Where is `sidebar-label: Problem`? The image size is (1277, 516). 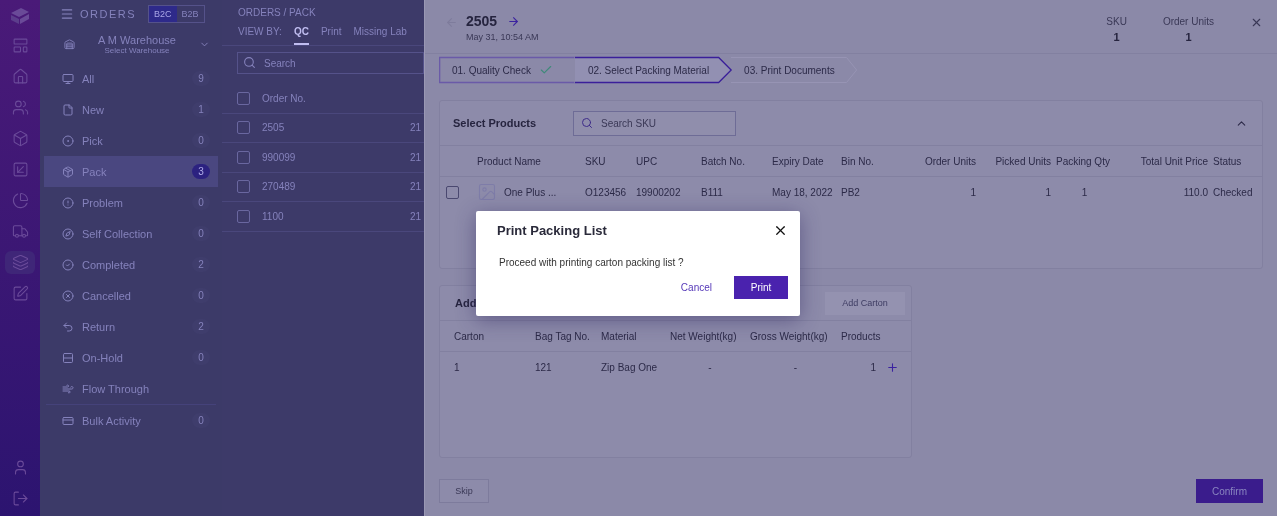 sidebar-label: Problem is located at coordinates (103, 202).